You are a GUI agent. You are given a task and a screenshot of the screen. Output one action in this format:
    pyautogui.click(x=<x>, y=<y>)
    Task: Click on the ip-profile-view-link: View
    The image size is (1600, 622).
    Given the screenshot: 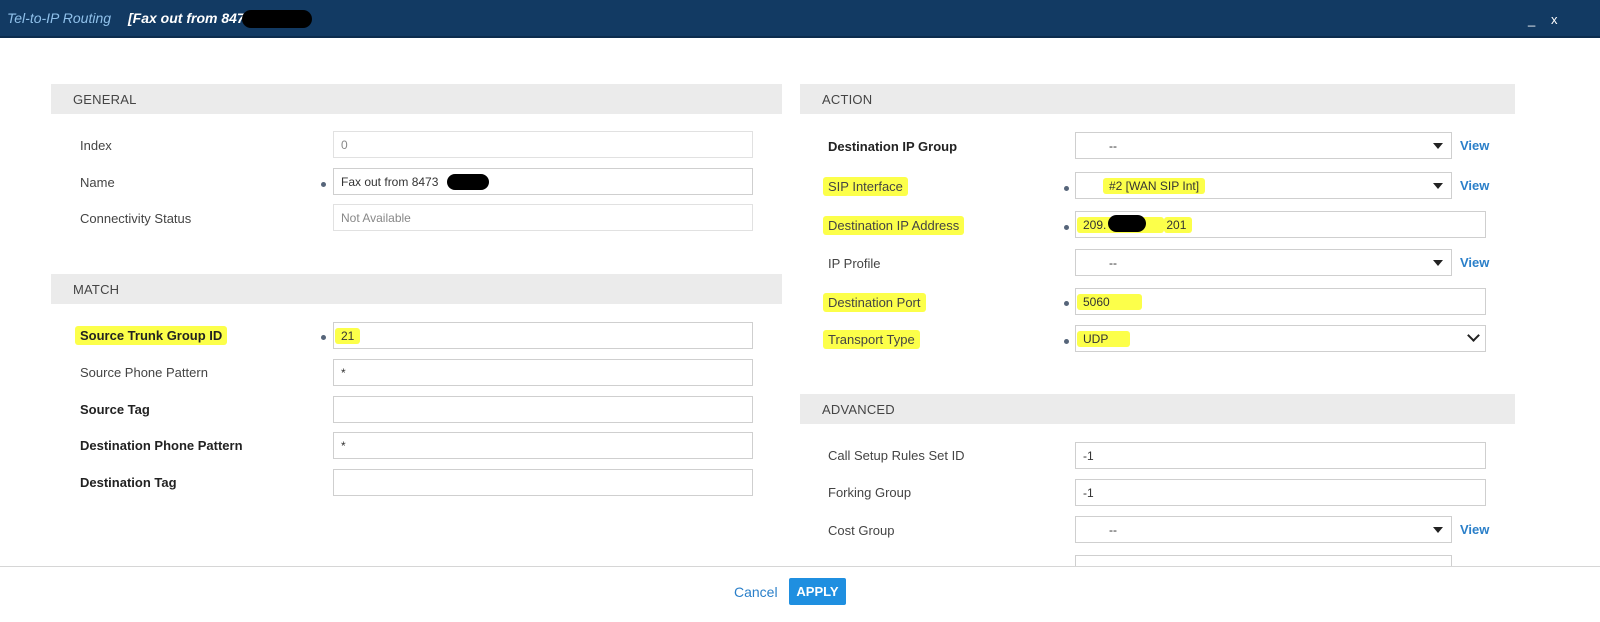 What is the action you would take?
    pyautogui.click(x=1474, y=262)
    